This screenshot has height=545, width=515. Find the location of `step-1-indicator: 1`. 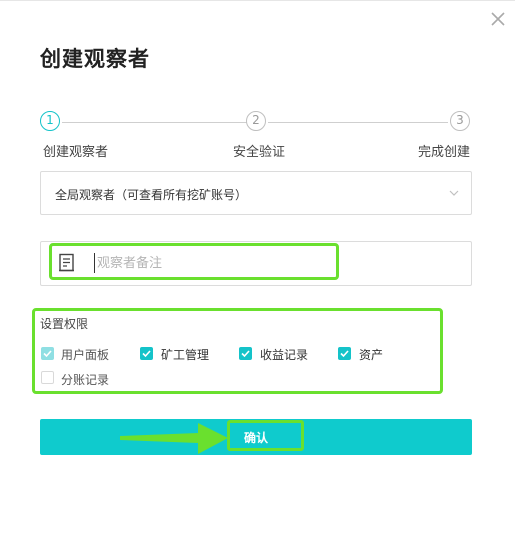

step-1-indicator: 1 is located at coordinates (50, 121).